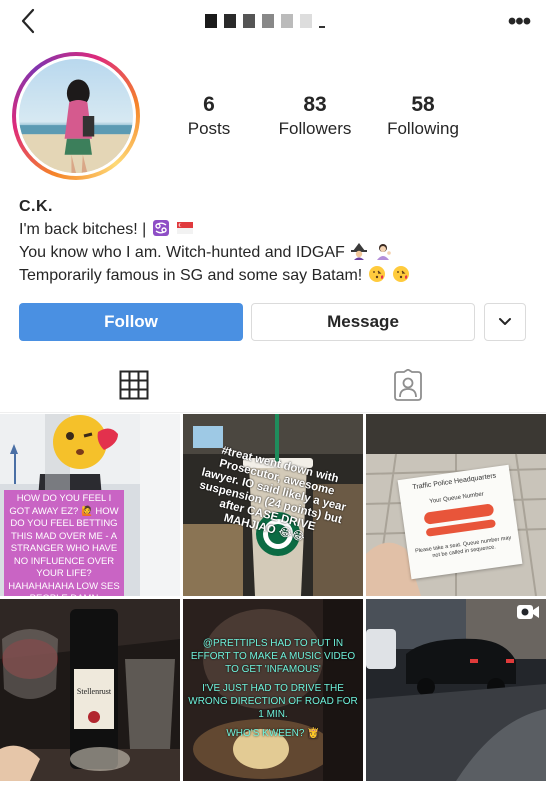 The image size is (546, 800). Describe the element at coordinates (358, 117) in the screenshot. I see `profile-stats: 6 Posts 83 Followers 58 Following` at that location.